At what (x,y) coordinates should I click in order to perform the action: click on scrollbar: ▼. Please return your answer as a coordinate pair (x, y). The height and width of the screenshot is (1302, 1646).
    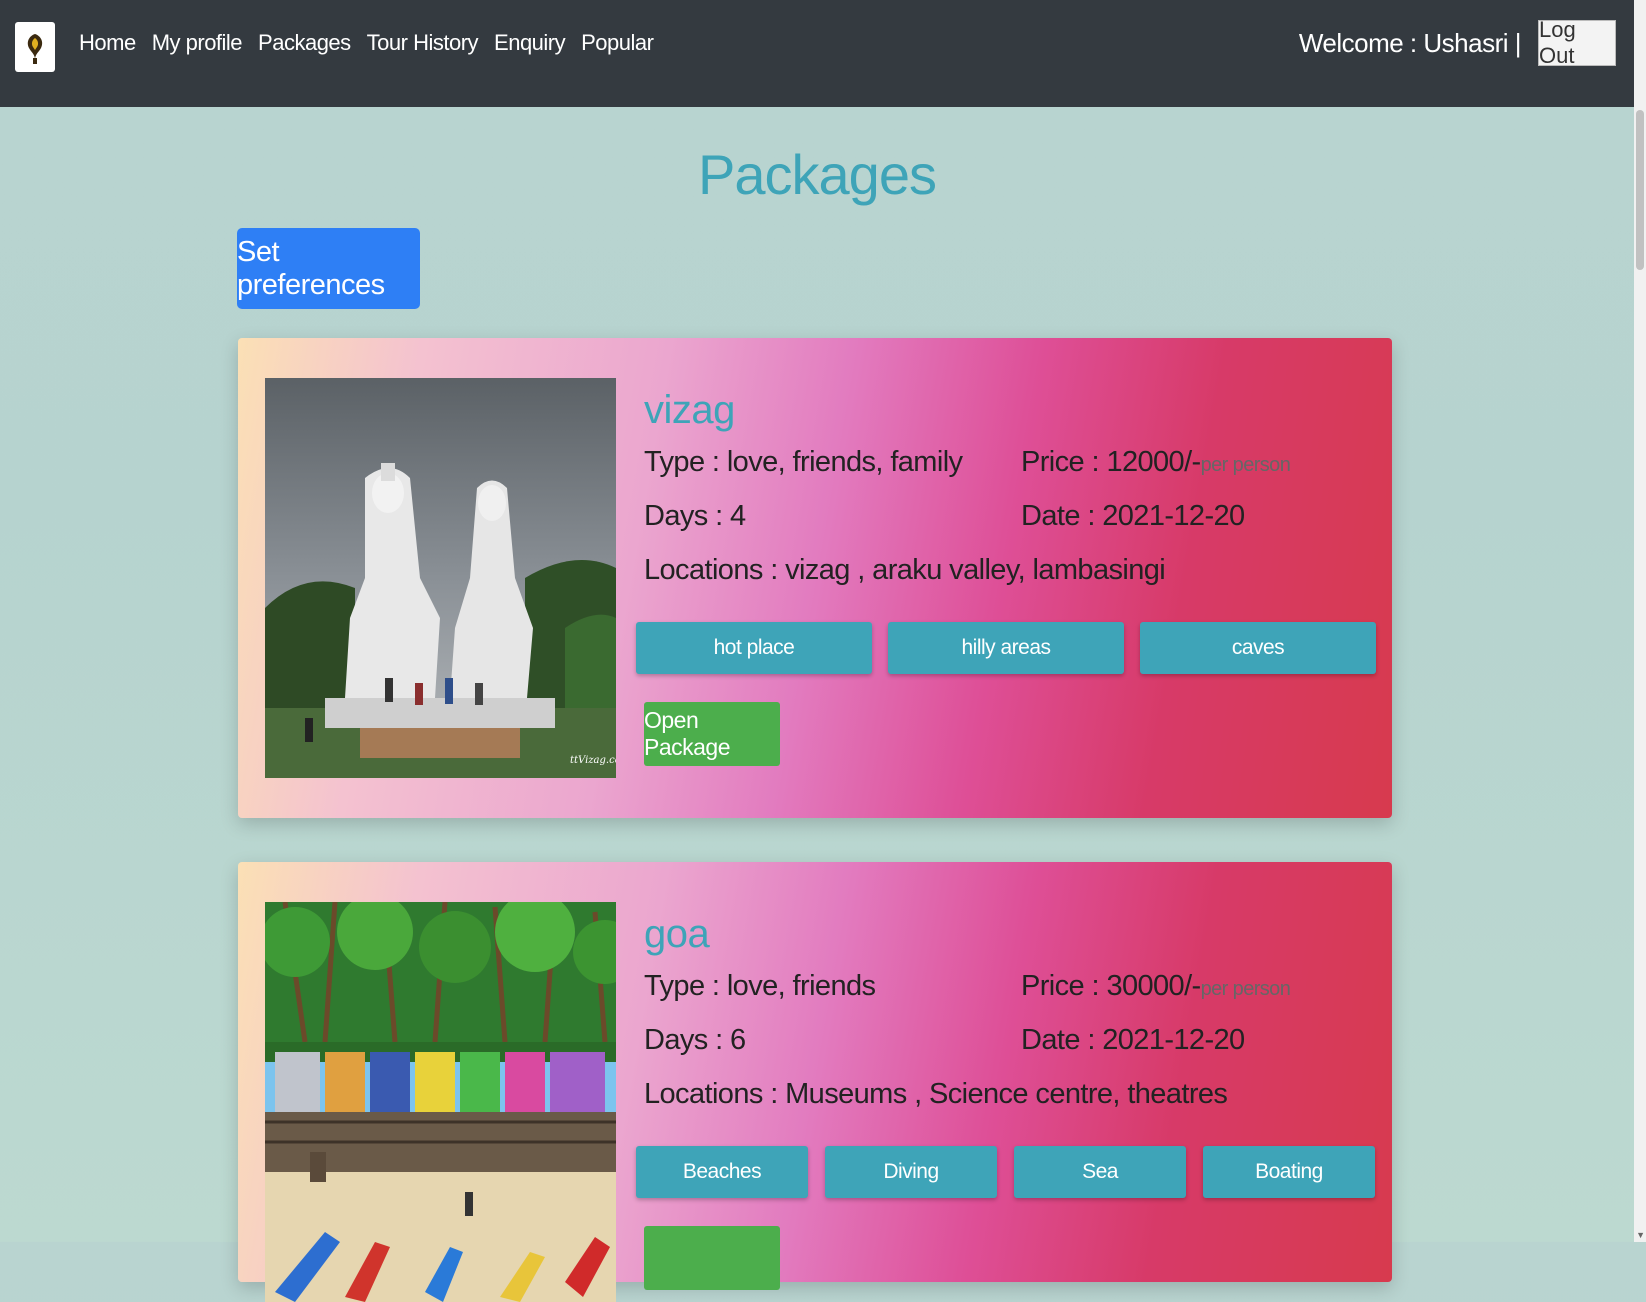
    Looking at the image, I should click on (1640, 621).